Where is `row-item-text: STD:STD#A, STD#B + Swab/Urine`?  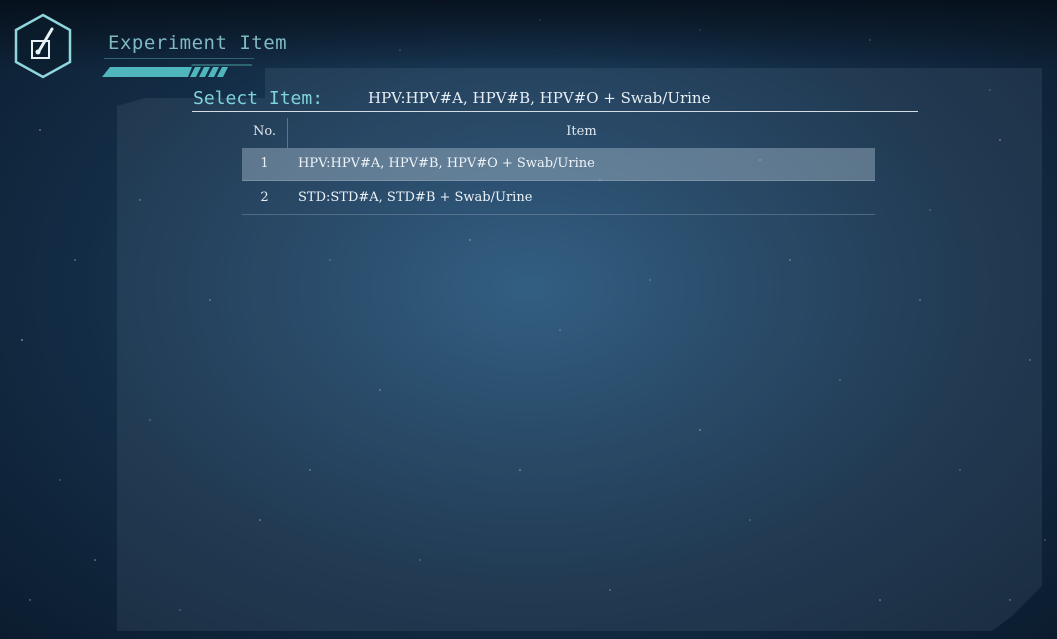 row-item-text: STD:STD#A, STD#B + Swab/Urine is located at coordinates (415, 197).